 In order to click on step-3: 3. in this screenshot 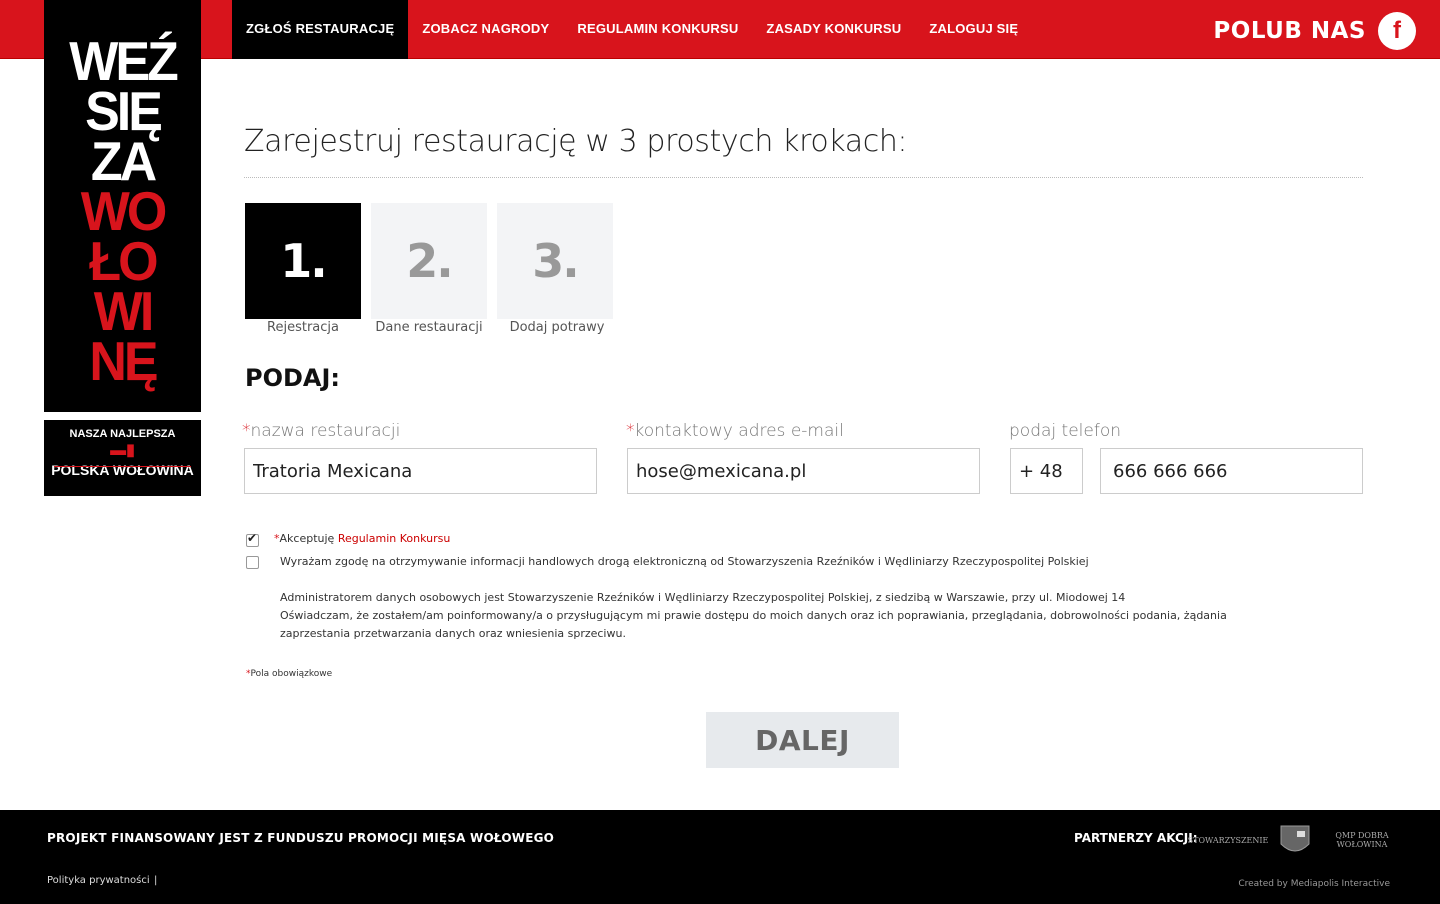, I will do `click(555, 261)`.